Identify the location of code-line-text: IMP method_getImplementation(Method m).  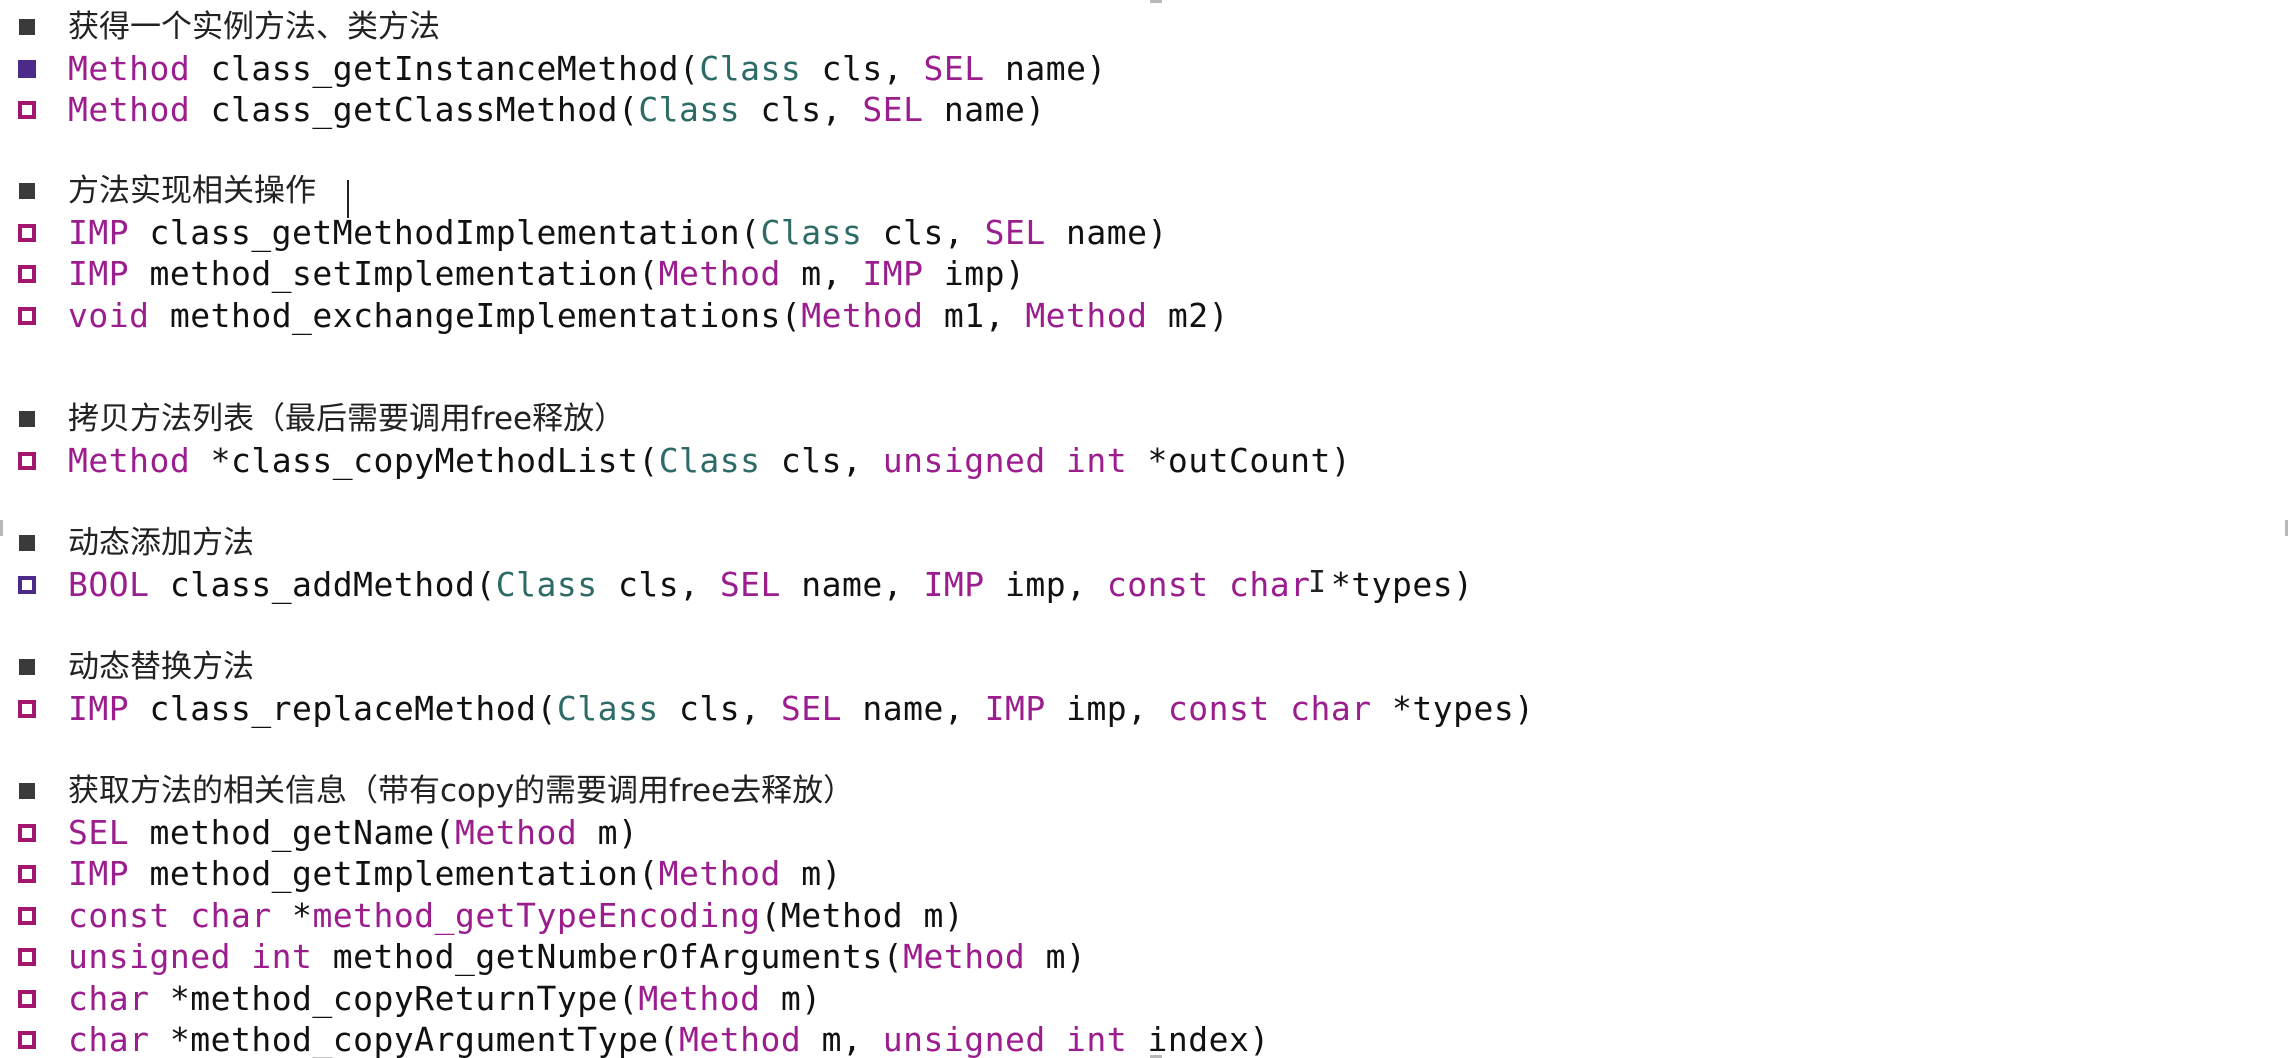
(455, 874).